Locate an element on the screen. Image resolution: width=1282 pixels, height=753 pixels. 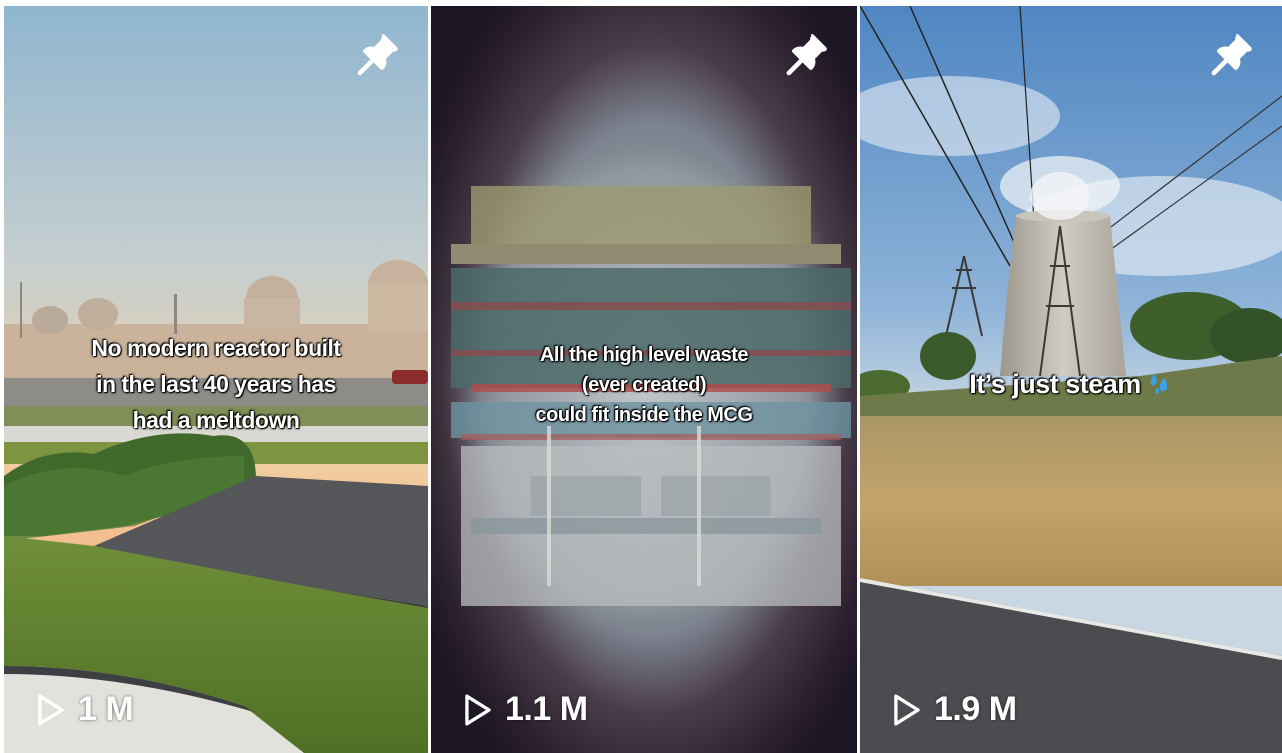
caption-line: All the high level waste is located at coordinates (644, 355).